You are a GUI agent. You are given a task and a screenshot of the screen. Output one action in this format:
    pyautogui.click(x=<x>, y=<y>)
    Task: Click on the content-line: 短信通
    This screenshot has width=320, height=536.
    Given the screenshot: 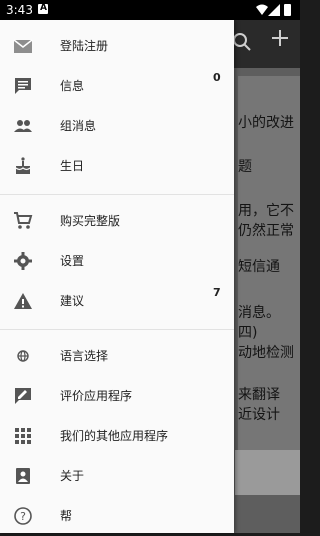 What is the action you would take?
    pyautogui.click(x=259, y=267)
    